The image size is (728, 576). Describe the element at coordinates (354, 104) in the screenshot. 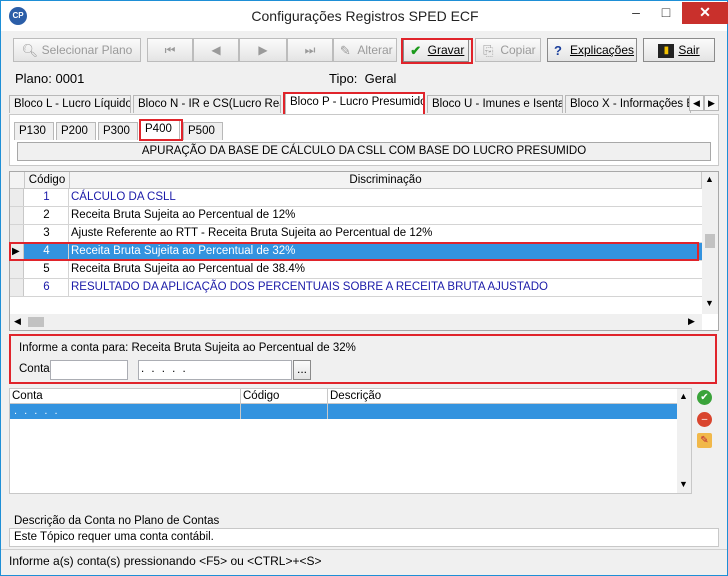

I see `bloco-p-highlight` at that location.